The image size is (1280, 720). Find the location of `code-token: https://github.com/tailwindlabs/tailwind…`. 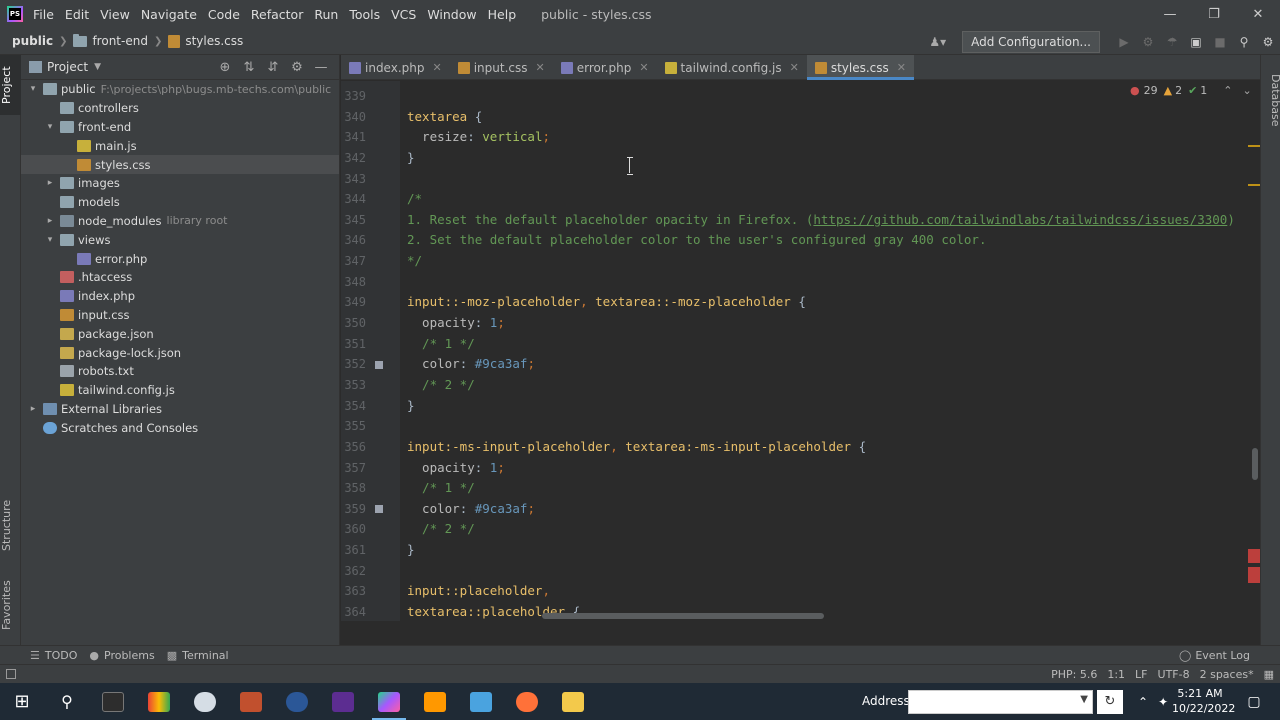

code-token: https://github.com/tailwindlabs/tailwind… is located at coordinates (1020, 219).